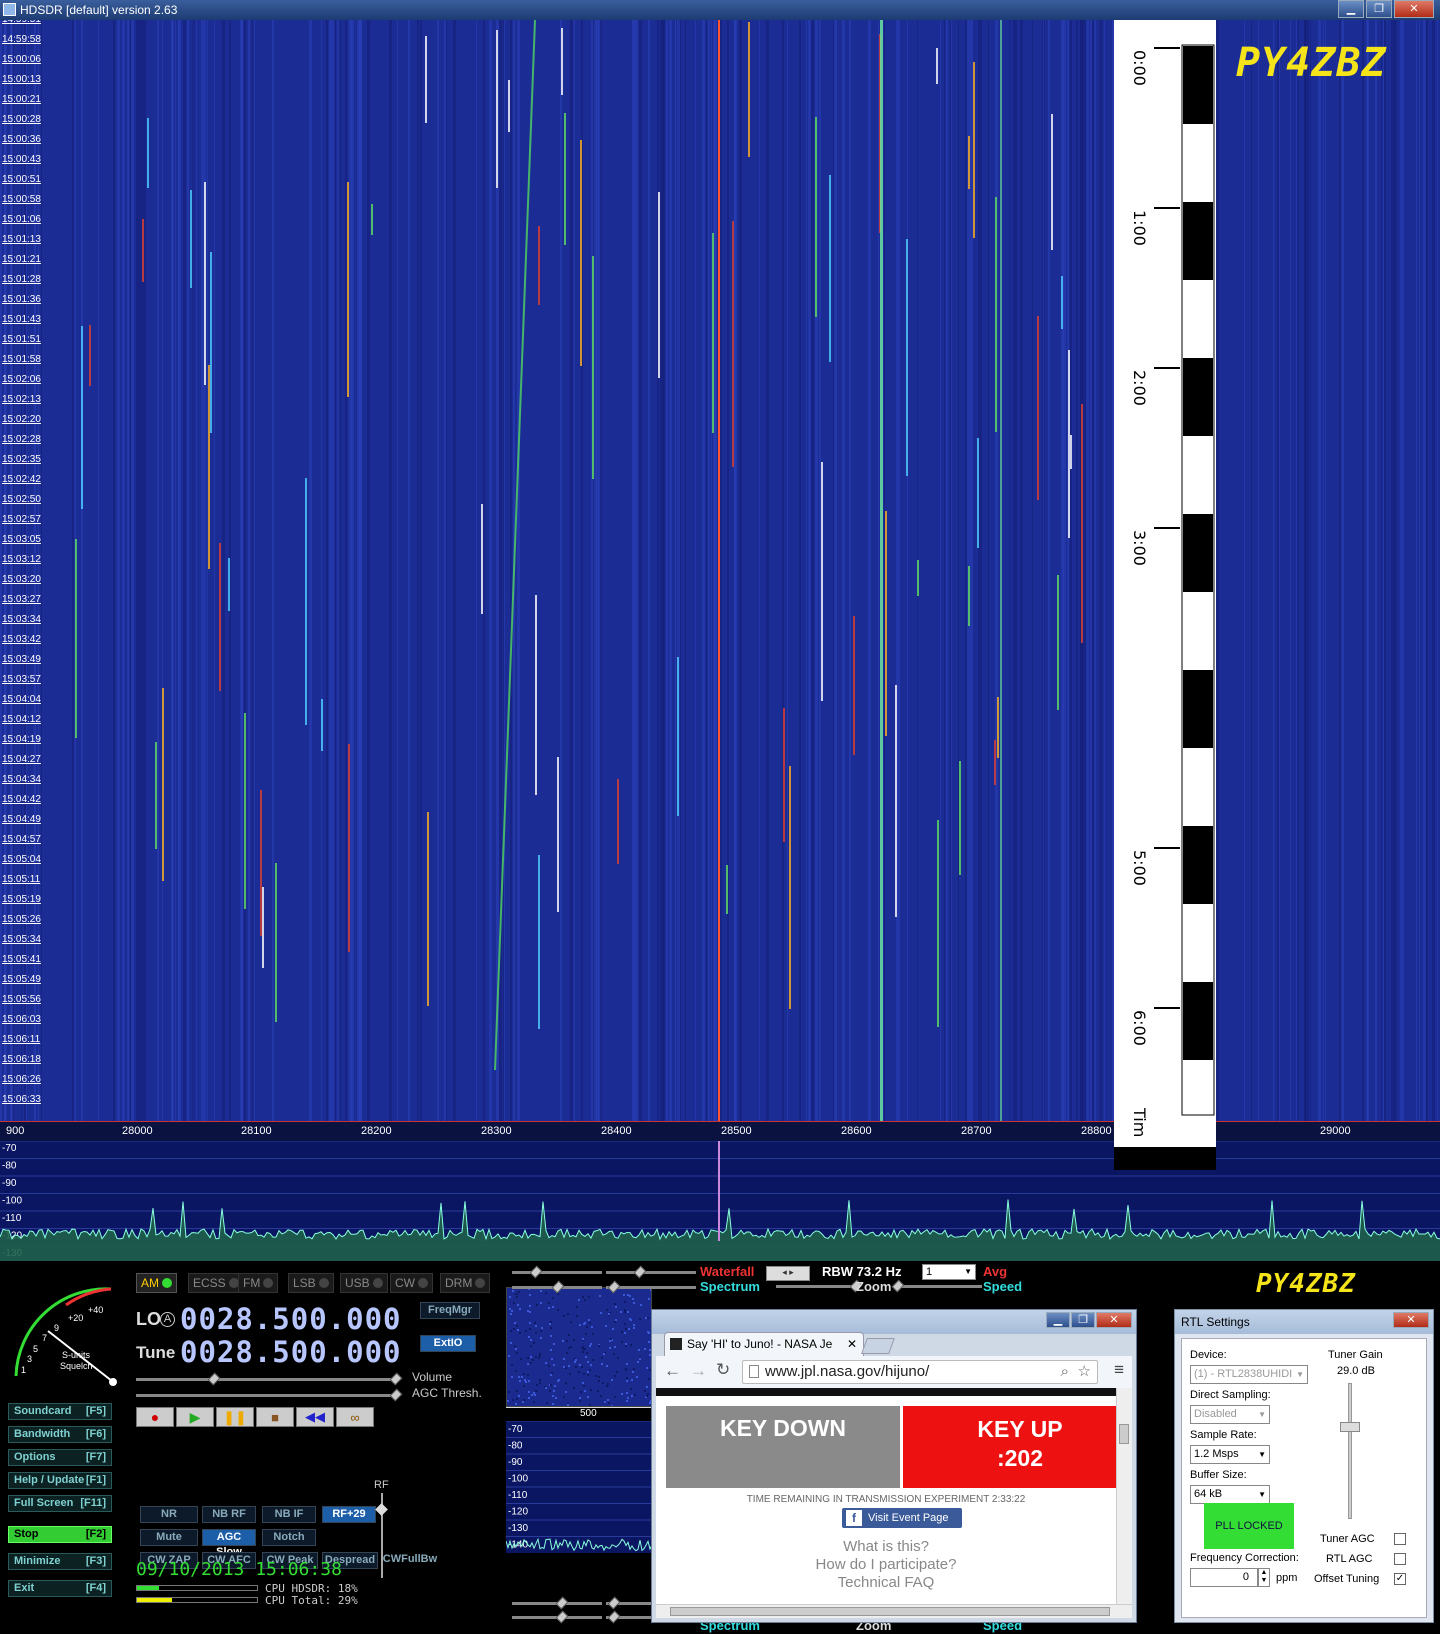 This screenshot has width=1440, height=1634. I want to click on help-update-button: Help / Update [F1], so click(60, 1480).